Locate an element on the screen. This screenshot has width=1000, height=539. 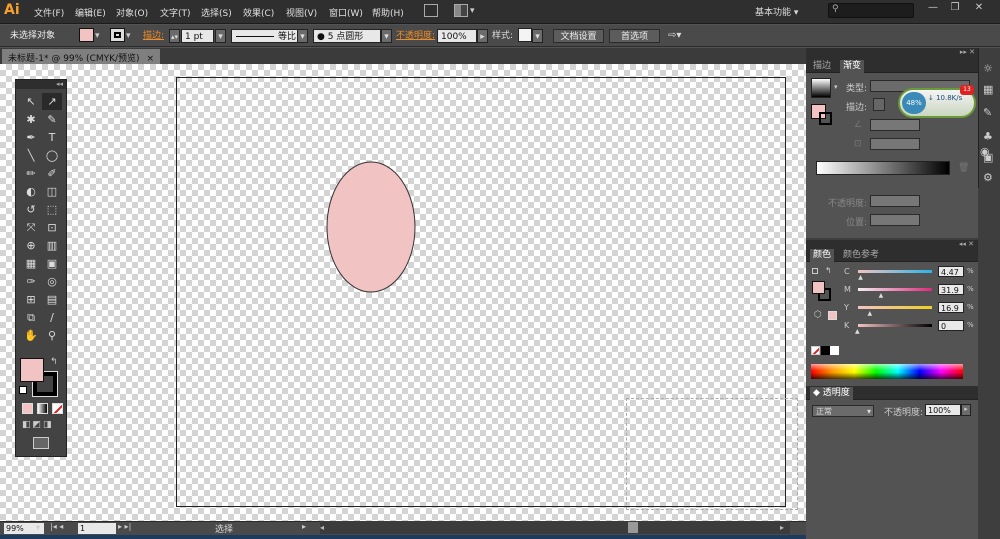
white-swatch is located at coordinates (834, 350).